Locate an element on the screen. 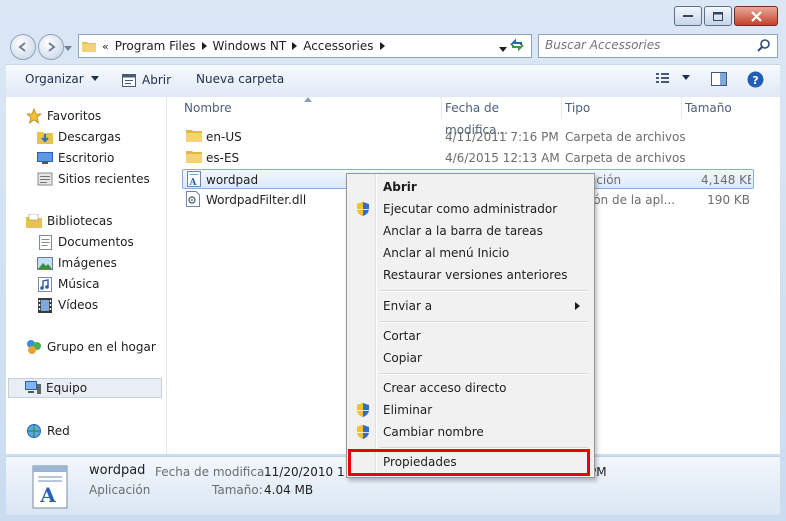 The image size is (786, 521). file-name: WordpadFilter.dll is located at coordinates (256, 200).